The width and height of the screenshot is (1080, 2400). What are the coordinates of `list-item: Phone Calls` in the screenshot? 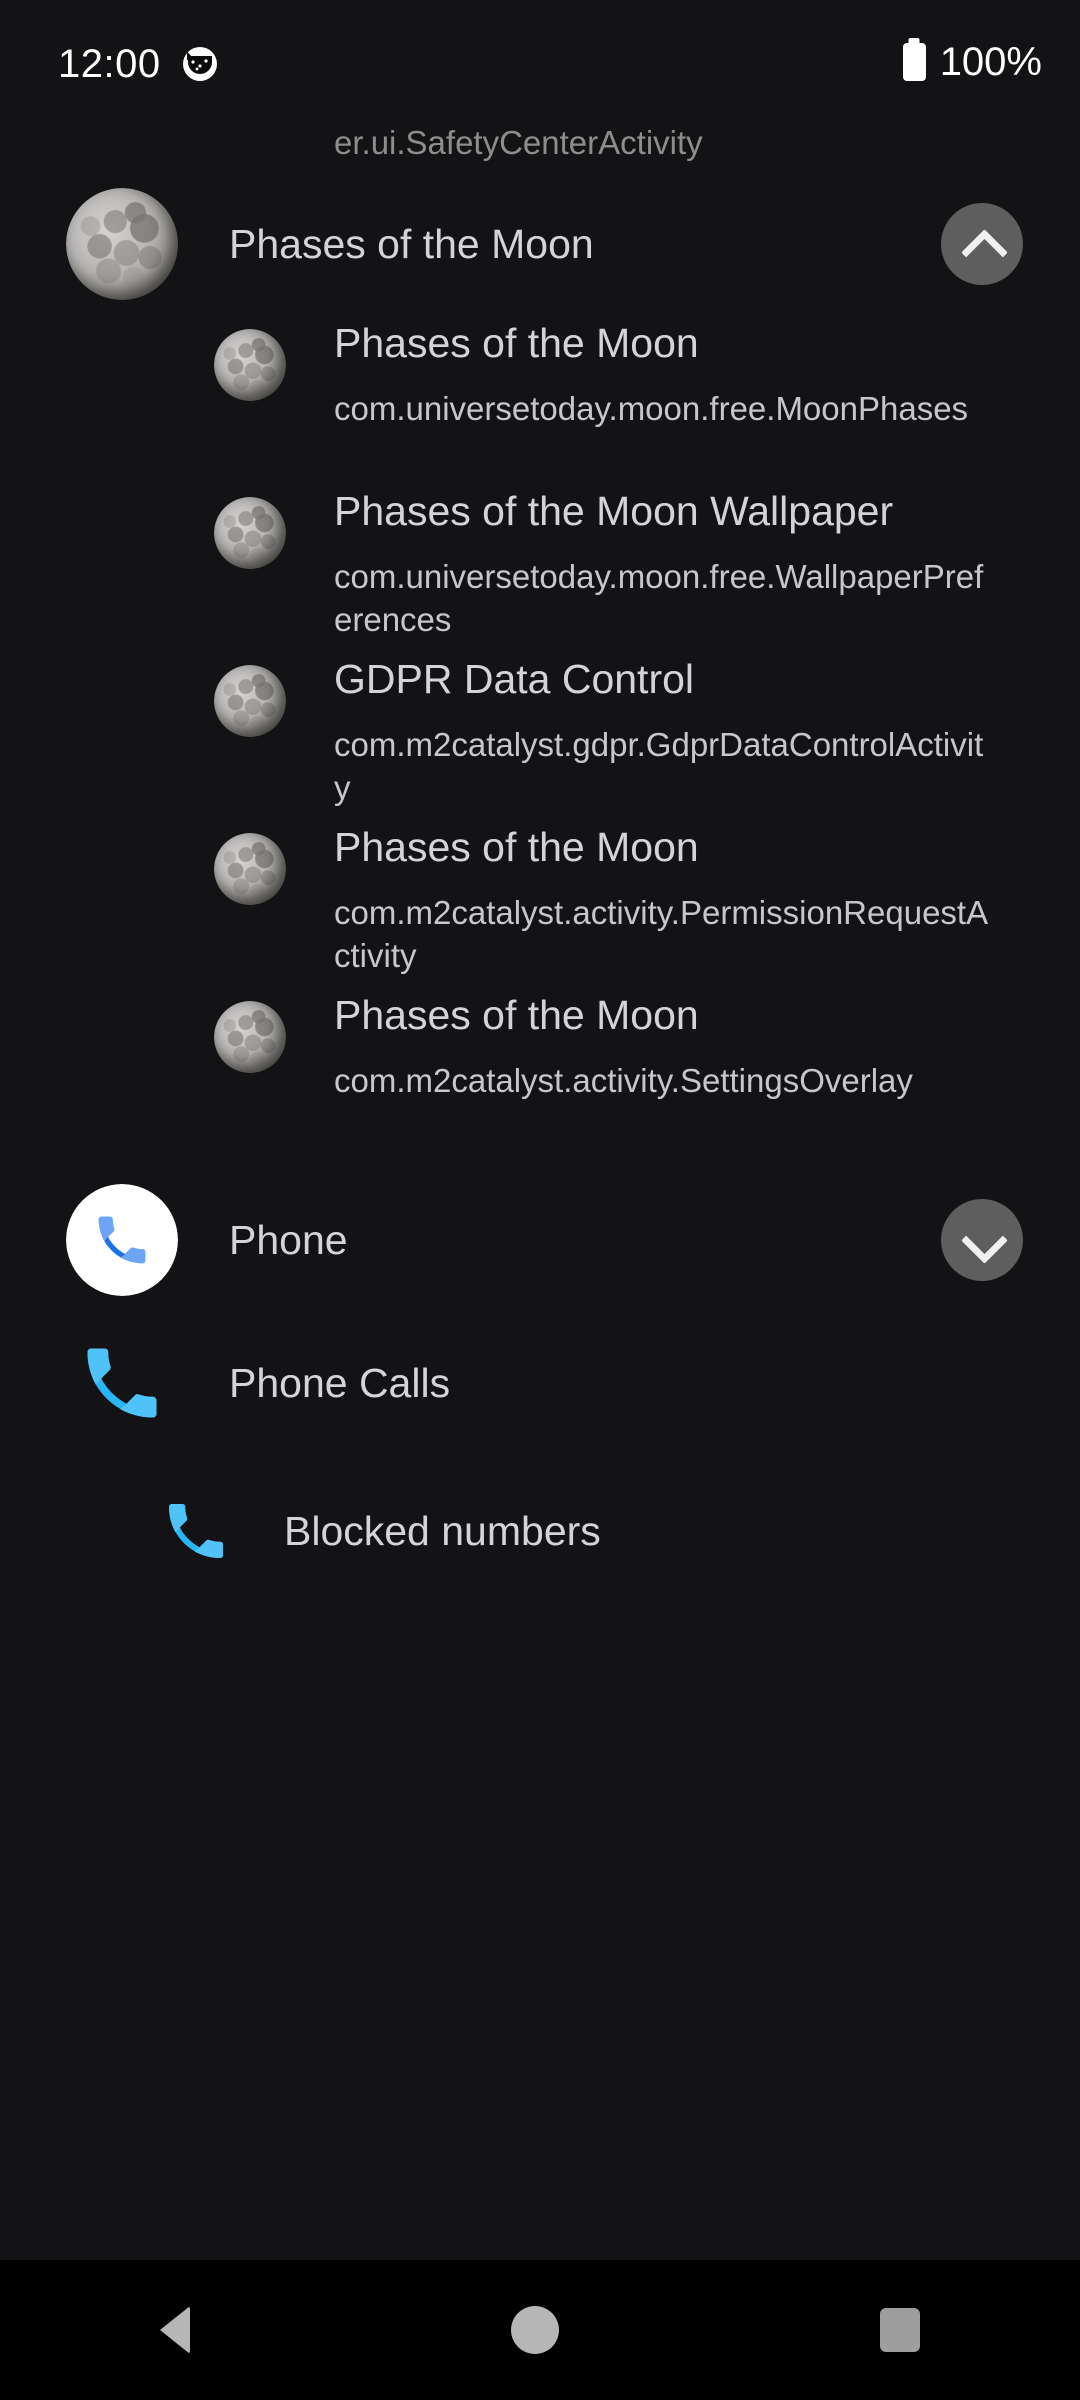 It's located at (540, 1383).